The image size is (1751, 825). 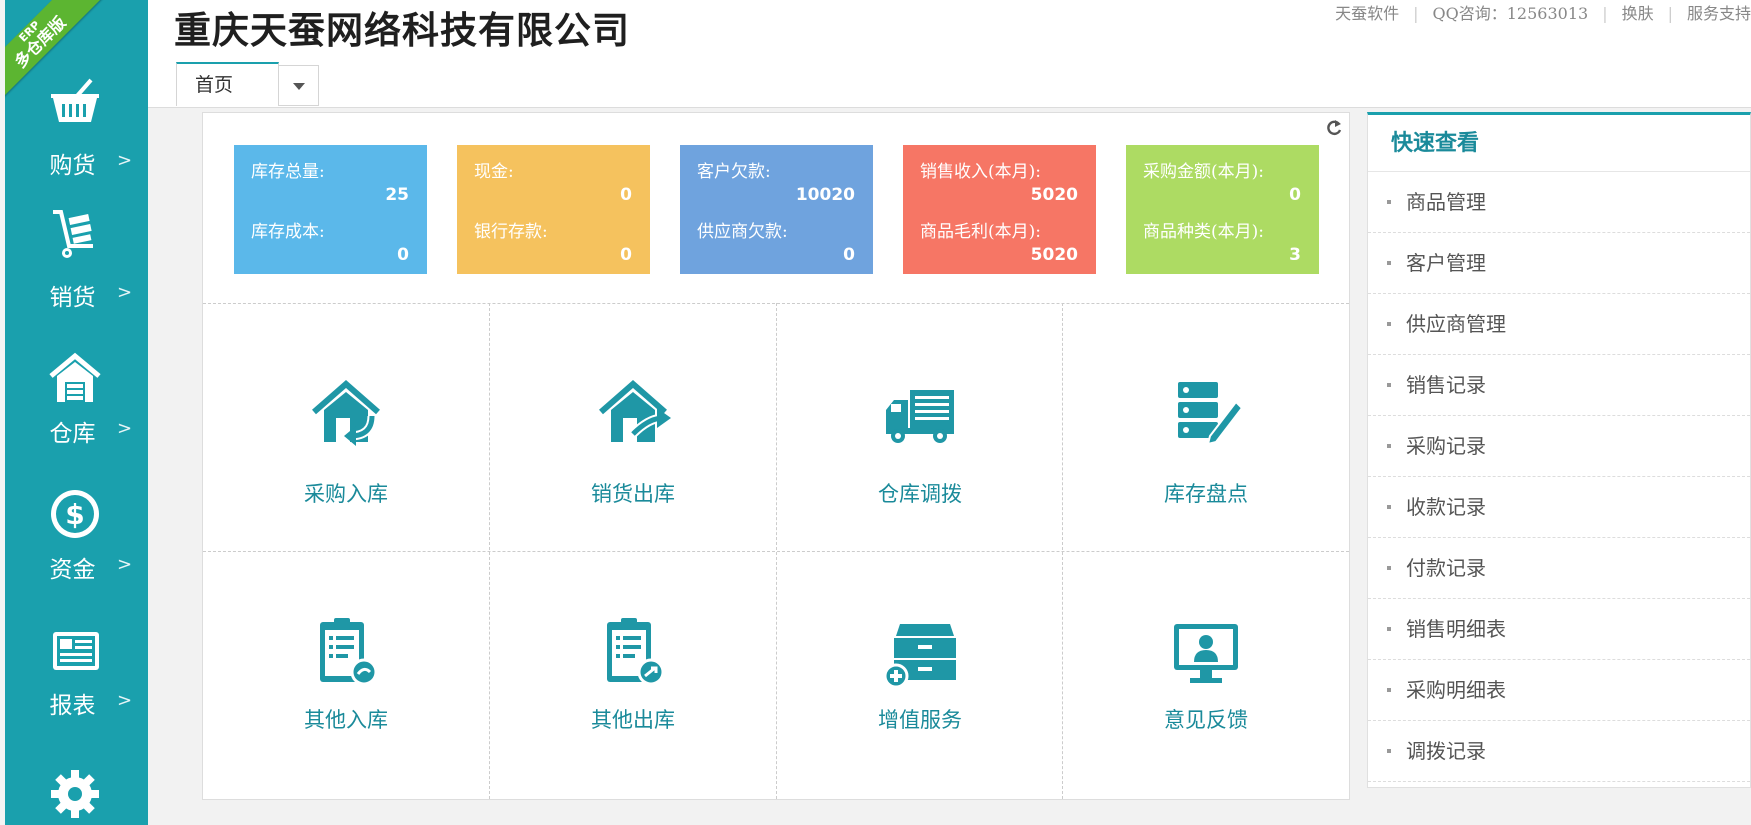 What do you see at coordinates (1559, 446) in the screenshot?
I see `quick-item-purchase-records: 采购记录` at bounding box center [1559, 446].